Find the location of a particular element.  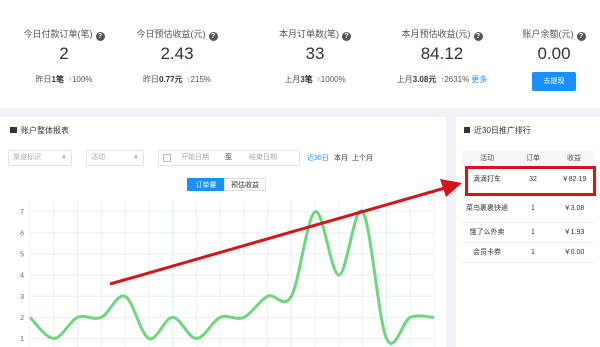

stat-value: 2.43 is located at coordinates (177, 53).